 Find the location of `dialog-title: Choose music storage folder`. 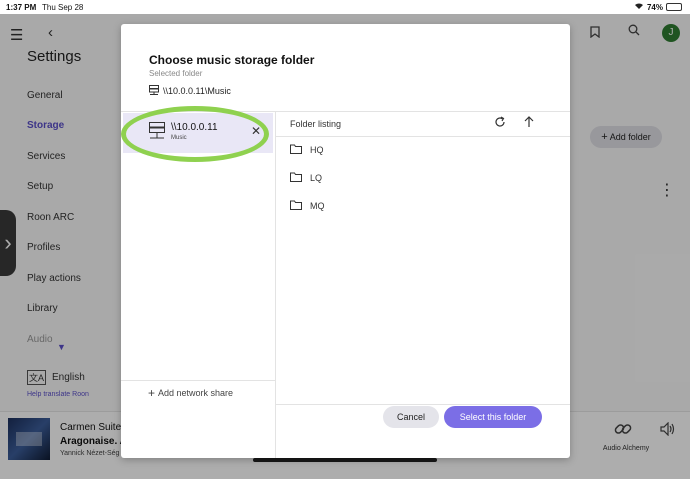

dialog-title: Choose music storage folder is located at coordinates (232, 60).